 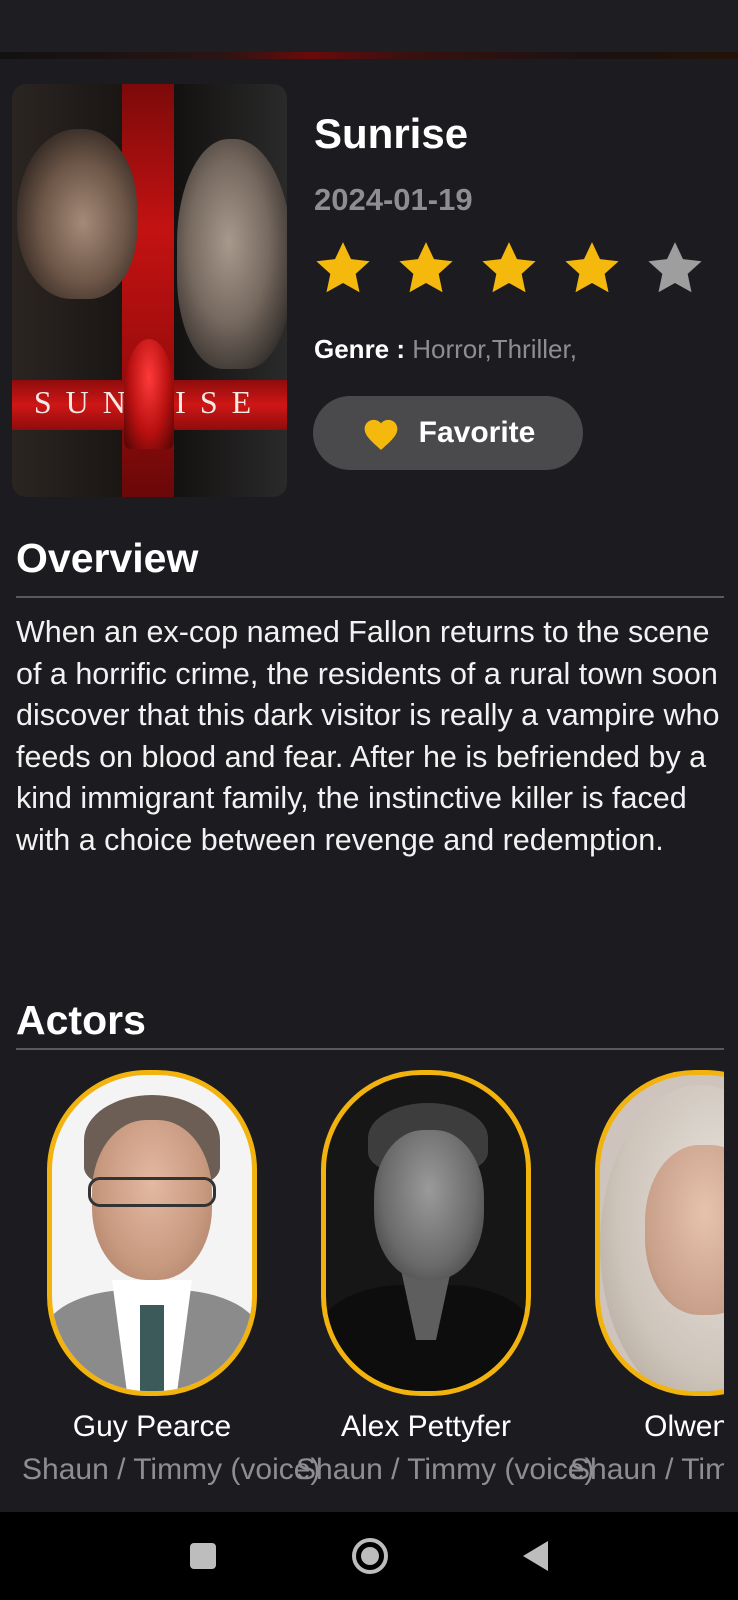 What do you see at coordinates (370, 1049) in the screenshot?
I see `actors-divider` at bounding box center [370, 1049].